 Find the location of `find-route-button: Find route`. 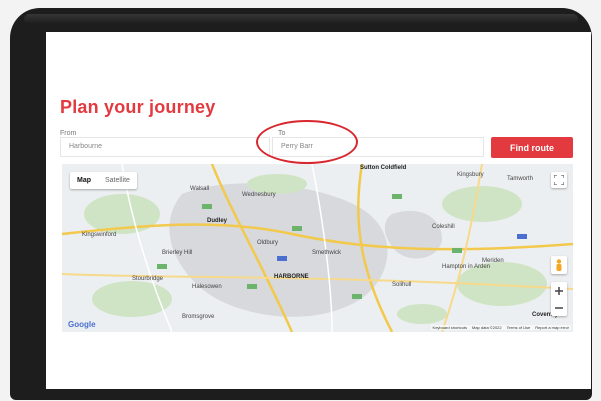

find-route-button: Find route is located at coordinates (532, 147).